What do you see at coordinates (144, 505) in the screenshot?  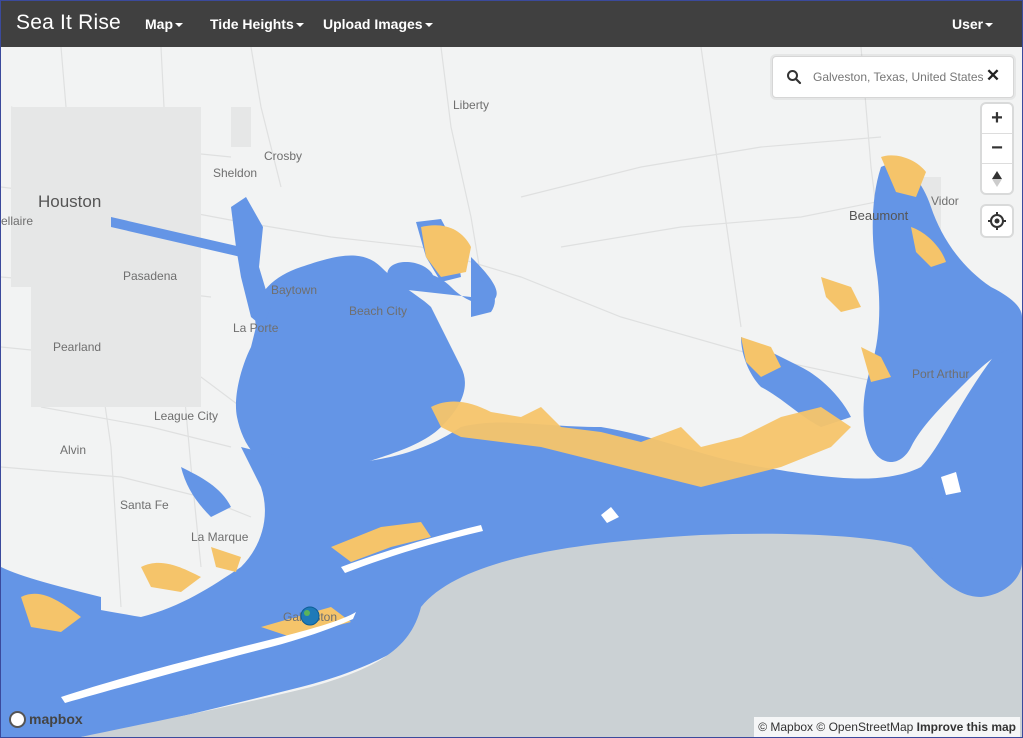 I see `label-santa-fe: Santa Fe` at bounding box center [144, 505].